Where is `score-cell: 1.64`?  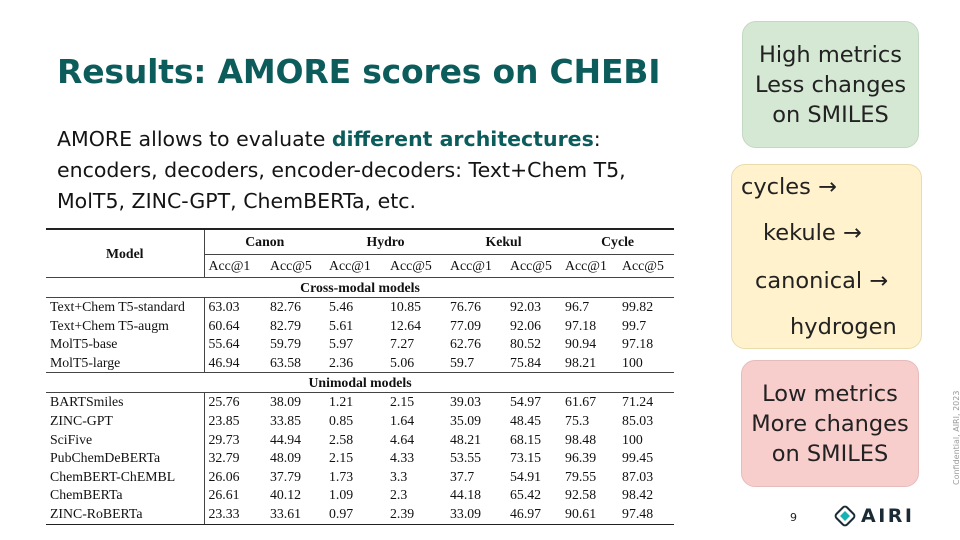
score-cell: 1.64 is located at coordinates (402, 420).